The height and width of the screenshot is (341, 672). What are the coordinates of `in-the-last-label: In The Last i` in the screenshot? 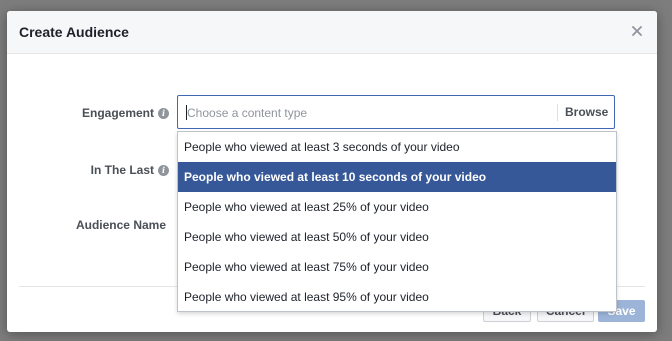 It's located at (130, 170).